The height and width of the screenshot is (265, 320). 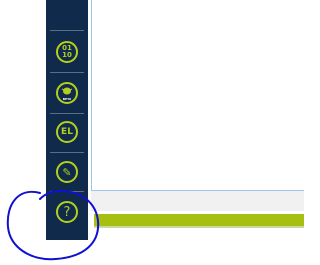 I want to click on pencil-icon-glyph: ✎, so click(x=67, y=172).